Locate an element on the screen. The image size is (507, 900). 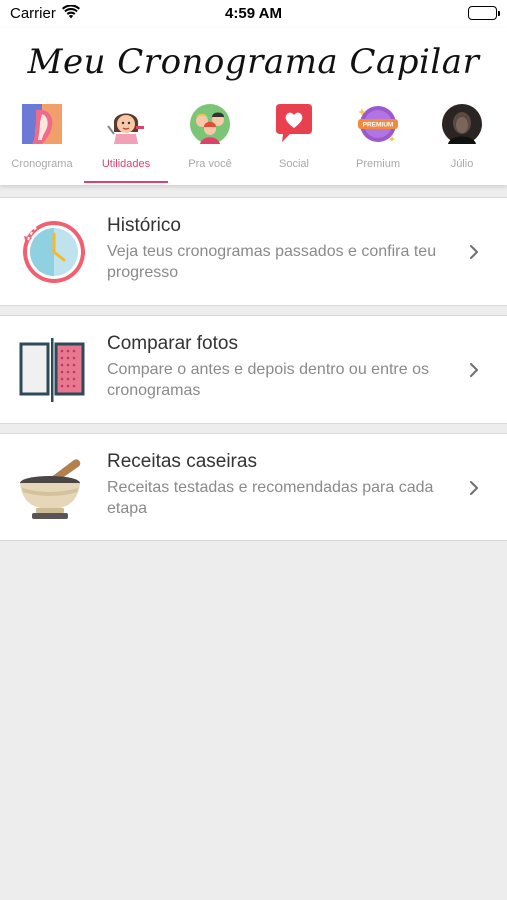
mortar-pestle-icon is located at coordinates (53, 487).